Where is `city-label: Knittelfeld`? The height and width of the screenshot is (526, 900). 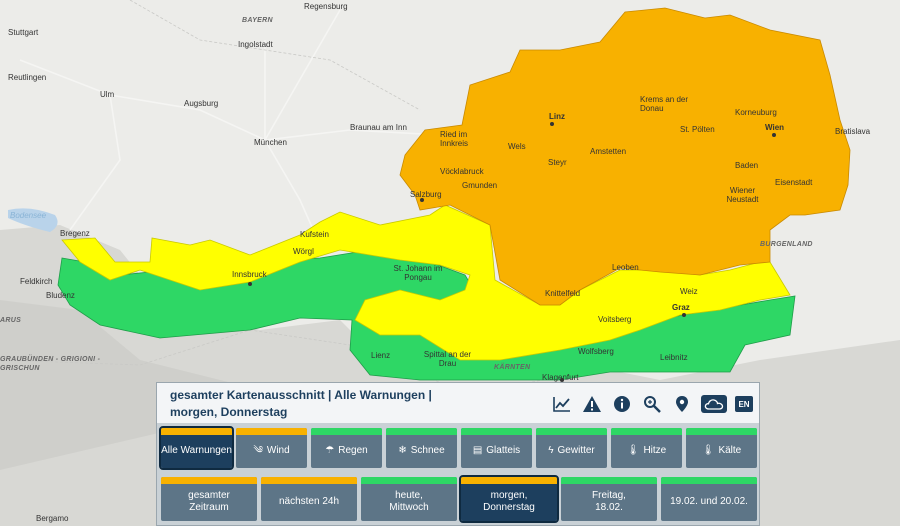 city-label: Knittelfeld is located at coordinates (563, 293).